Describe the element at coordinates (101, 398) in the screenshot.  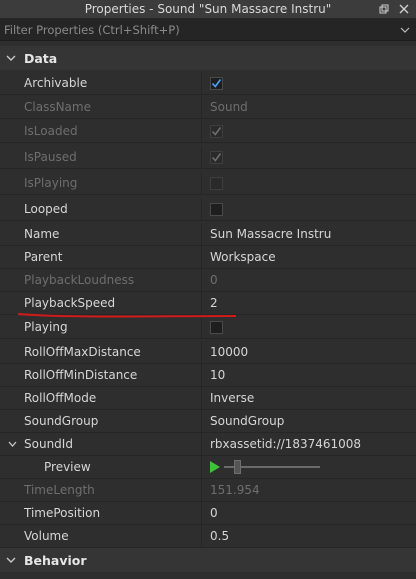
I see `property-name: RollOffMode` at that location.